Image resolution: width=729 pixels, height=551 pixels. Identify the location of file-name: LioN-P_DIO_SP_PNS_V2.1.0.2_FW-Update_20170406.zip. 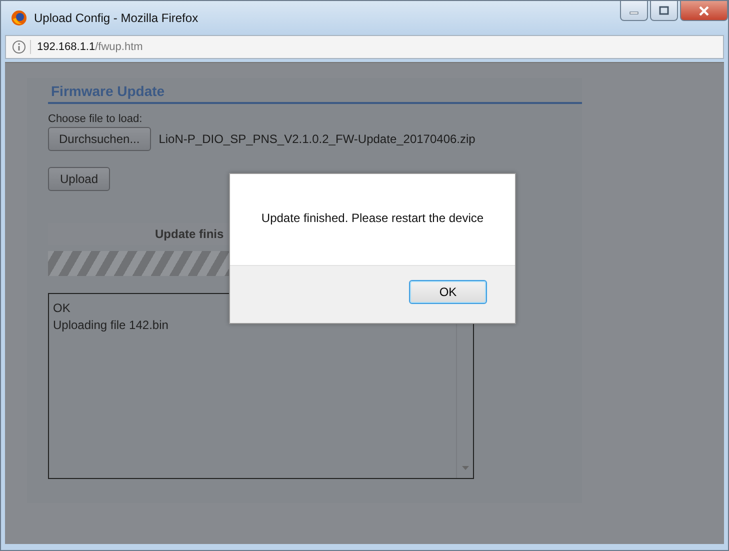
(317, 139).